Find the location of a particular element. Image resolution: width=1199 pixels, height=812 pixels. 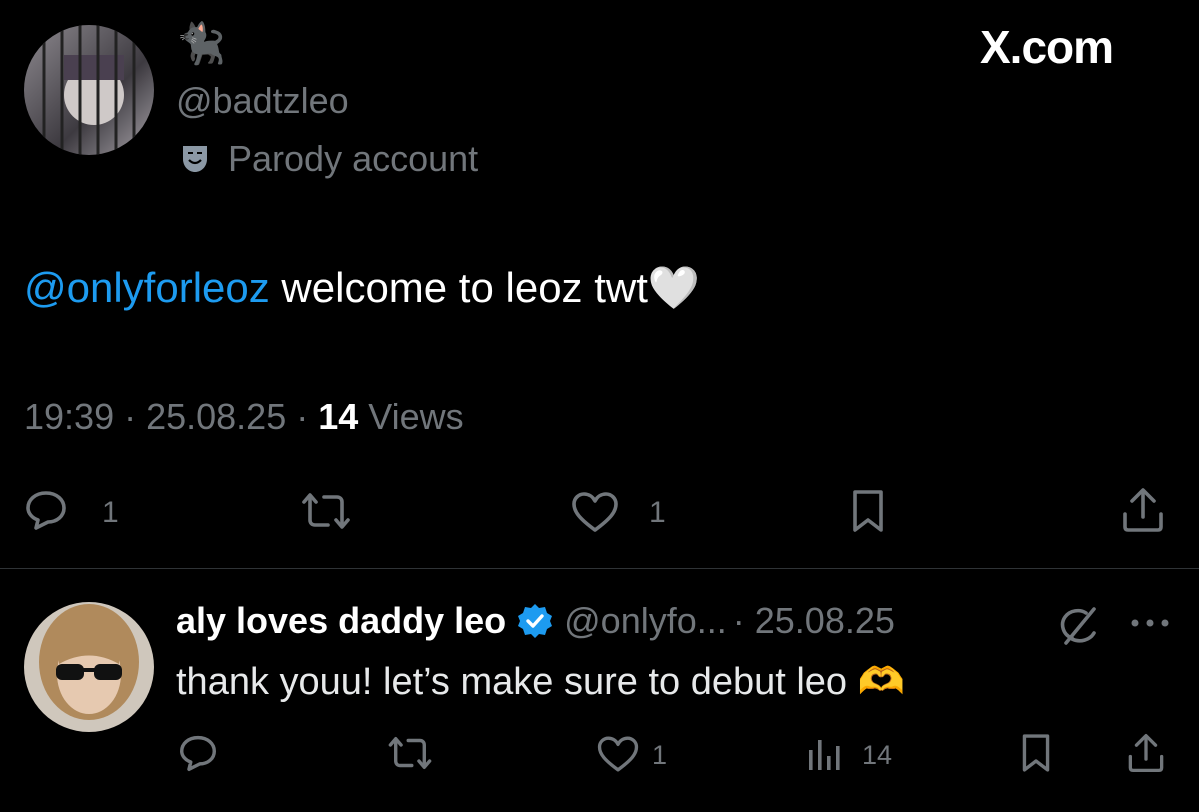

reply-count: 1 is located at coordinates (110, 512).